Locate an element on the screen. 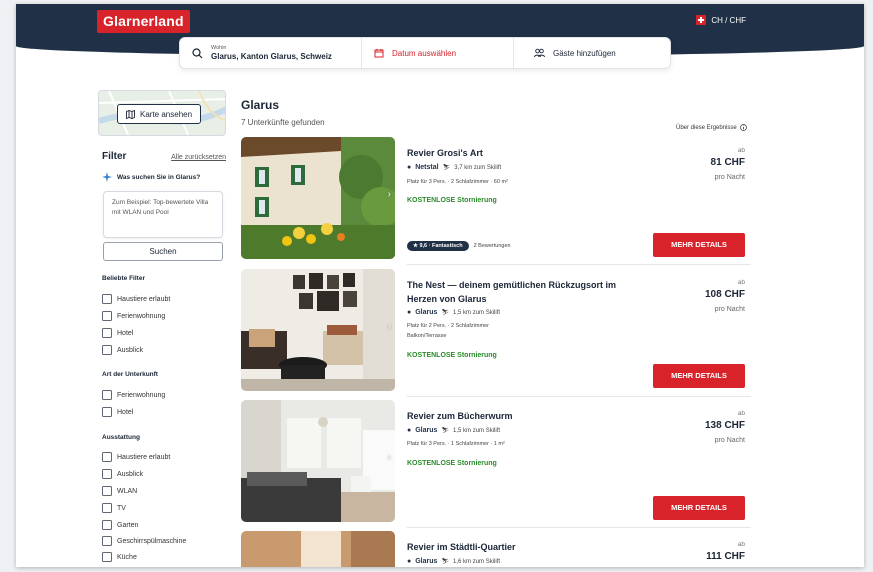  listing-rating: ★ 9,6 · Fantastisch 2 Bewertungen is located at coordinates (459, 246).